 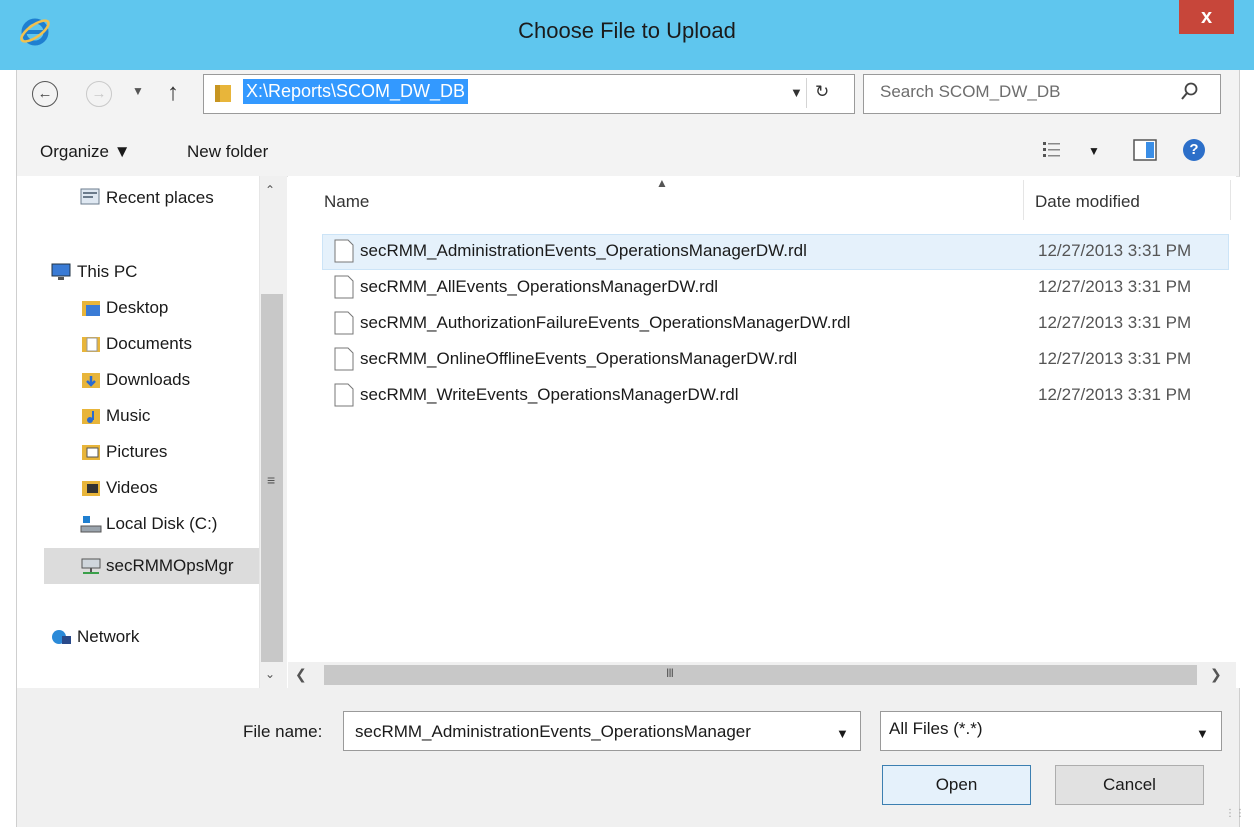 What do you see at coordinates (61, 271) in the screenshot?
I see `computer-icon` at bounding box center [61, 271].